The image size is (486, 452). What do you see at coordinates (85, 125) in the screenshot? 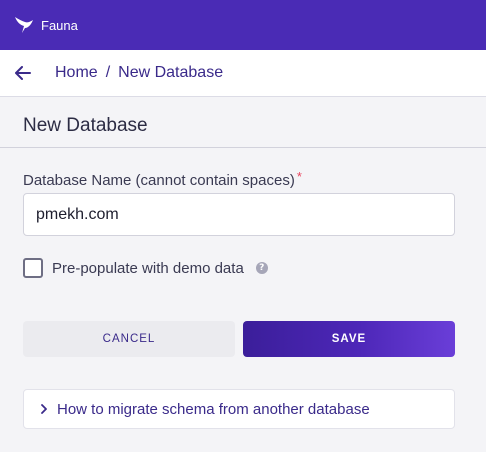
I see `page-title: New Database` at bounding box center [85, 125].